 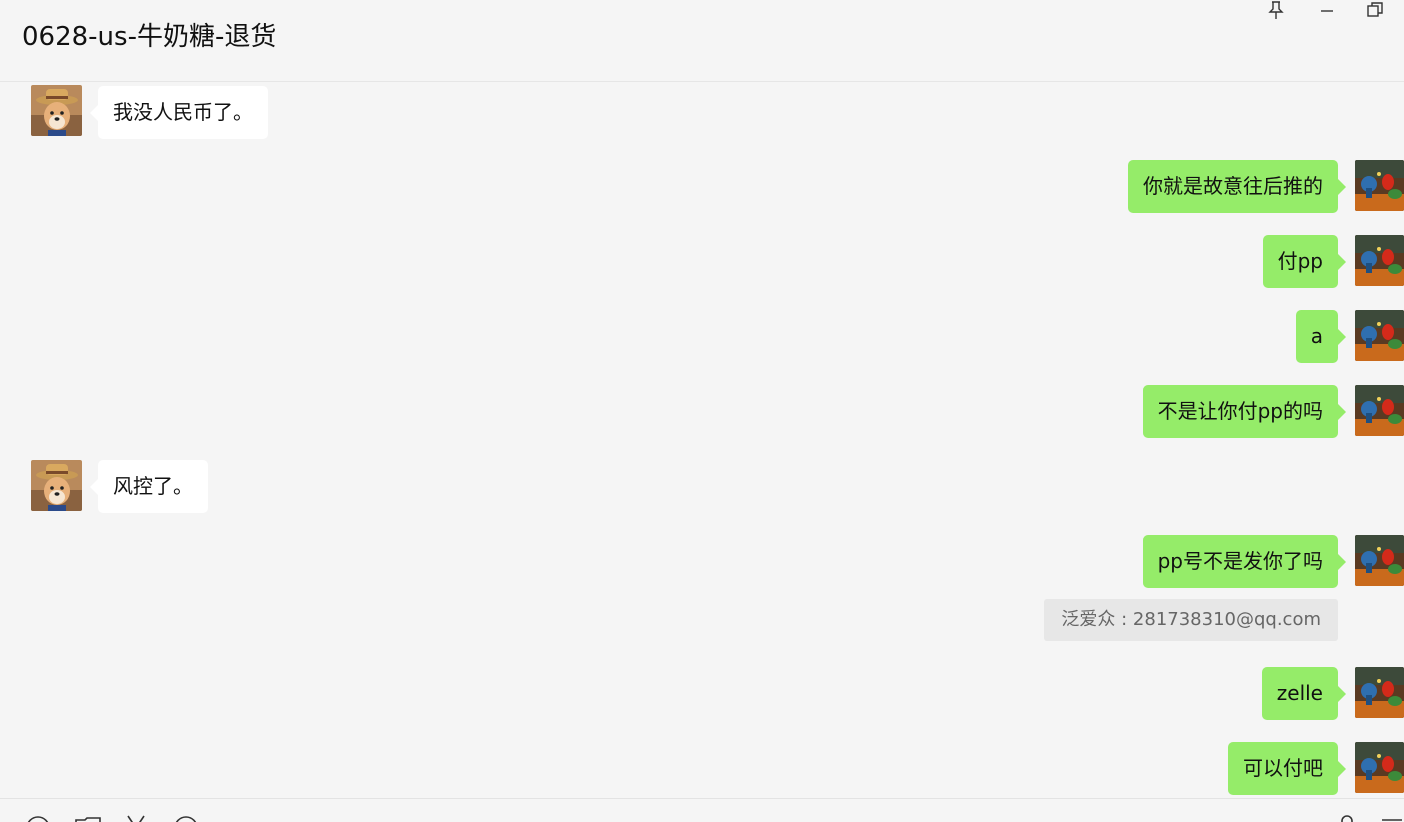 I want to click on restore-icon, so click(x=1375, y=10).